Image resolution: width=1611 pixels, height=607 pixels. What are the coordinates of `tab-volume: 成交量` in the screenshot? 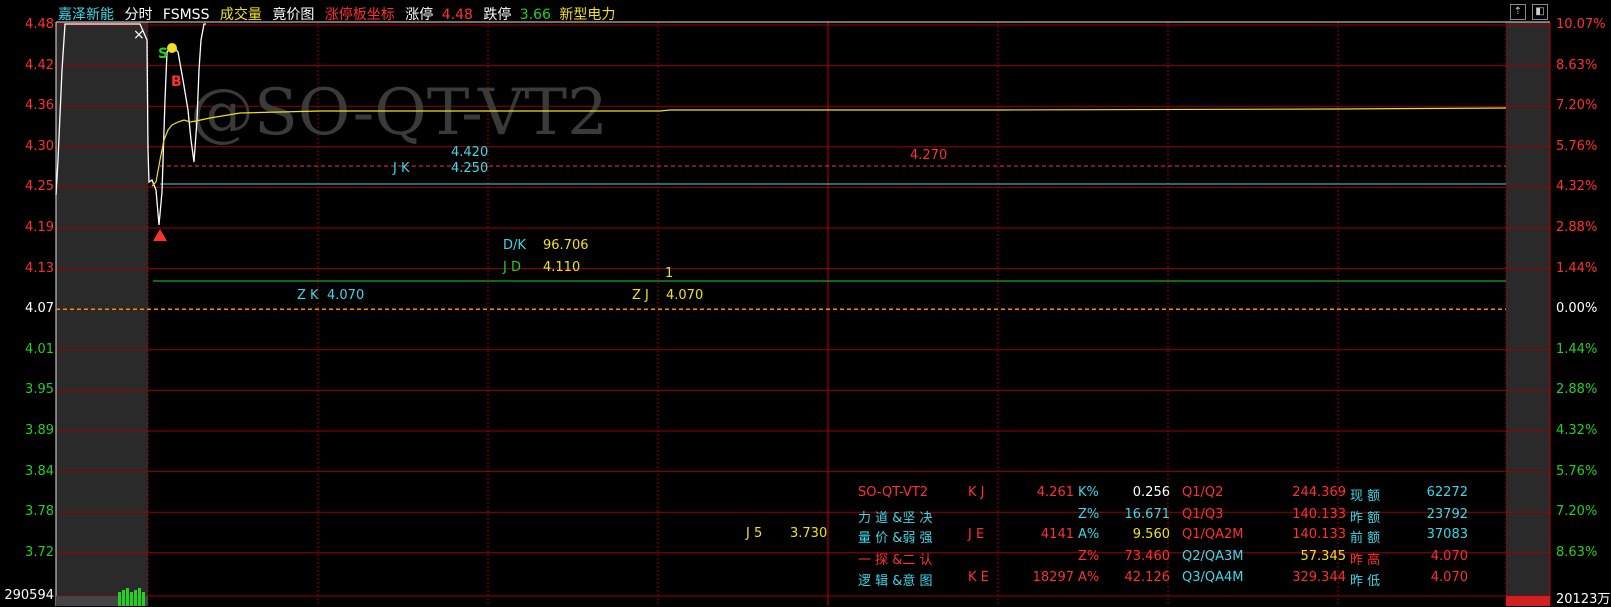 It's located at (241, 15).